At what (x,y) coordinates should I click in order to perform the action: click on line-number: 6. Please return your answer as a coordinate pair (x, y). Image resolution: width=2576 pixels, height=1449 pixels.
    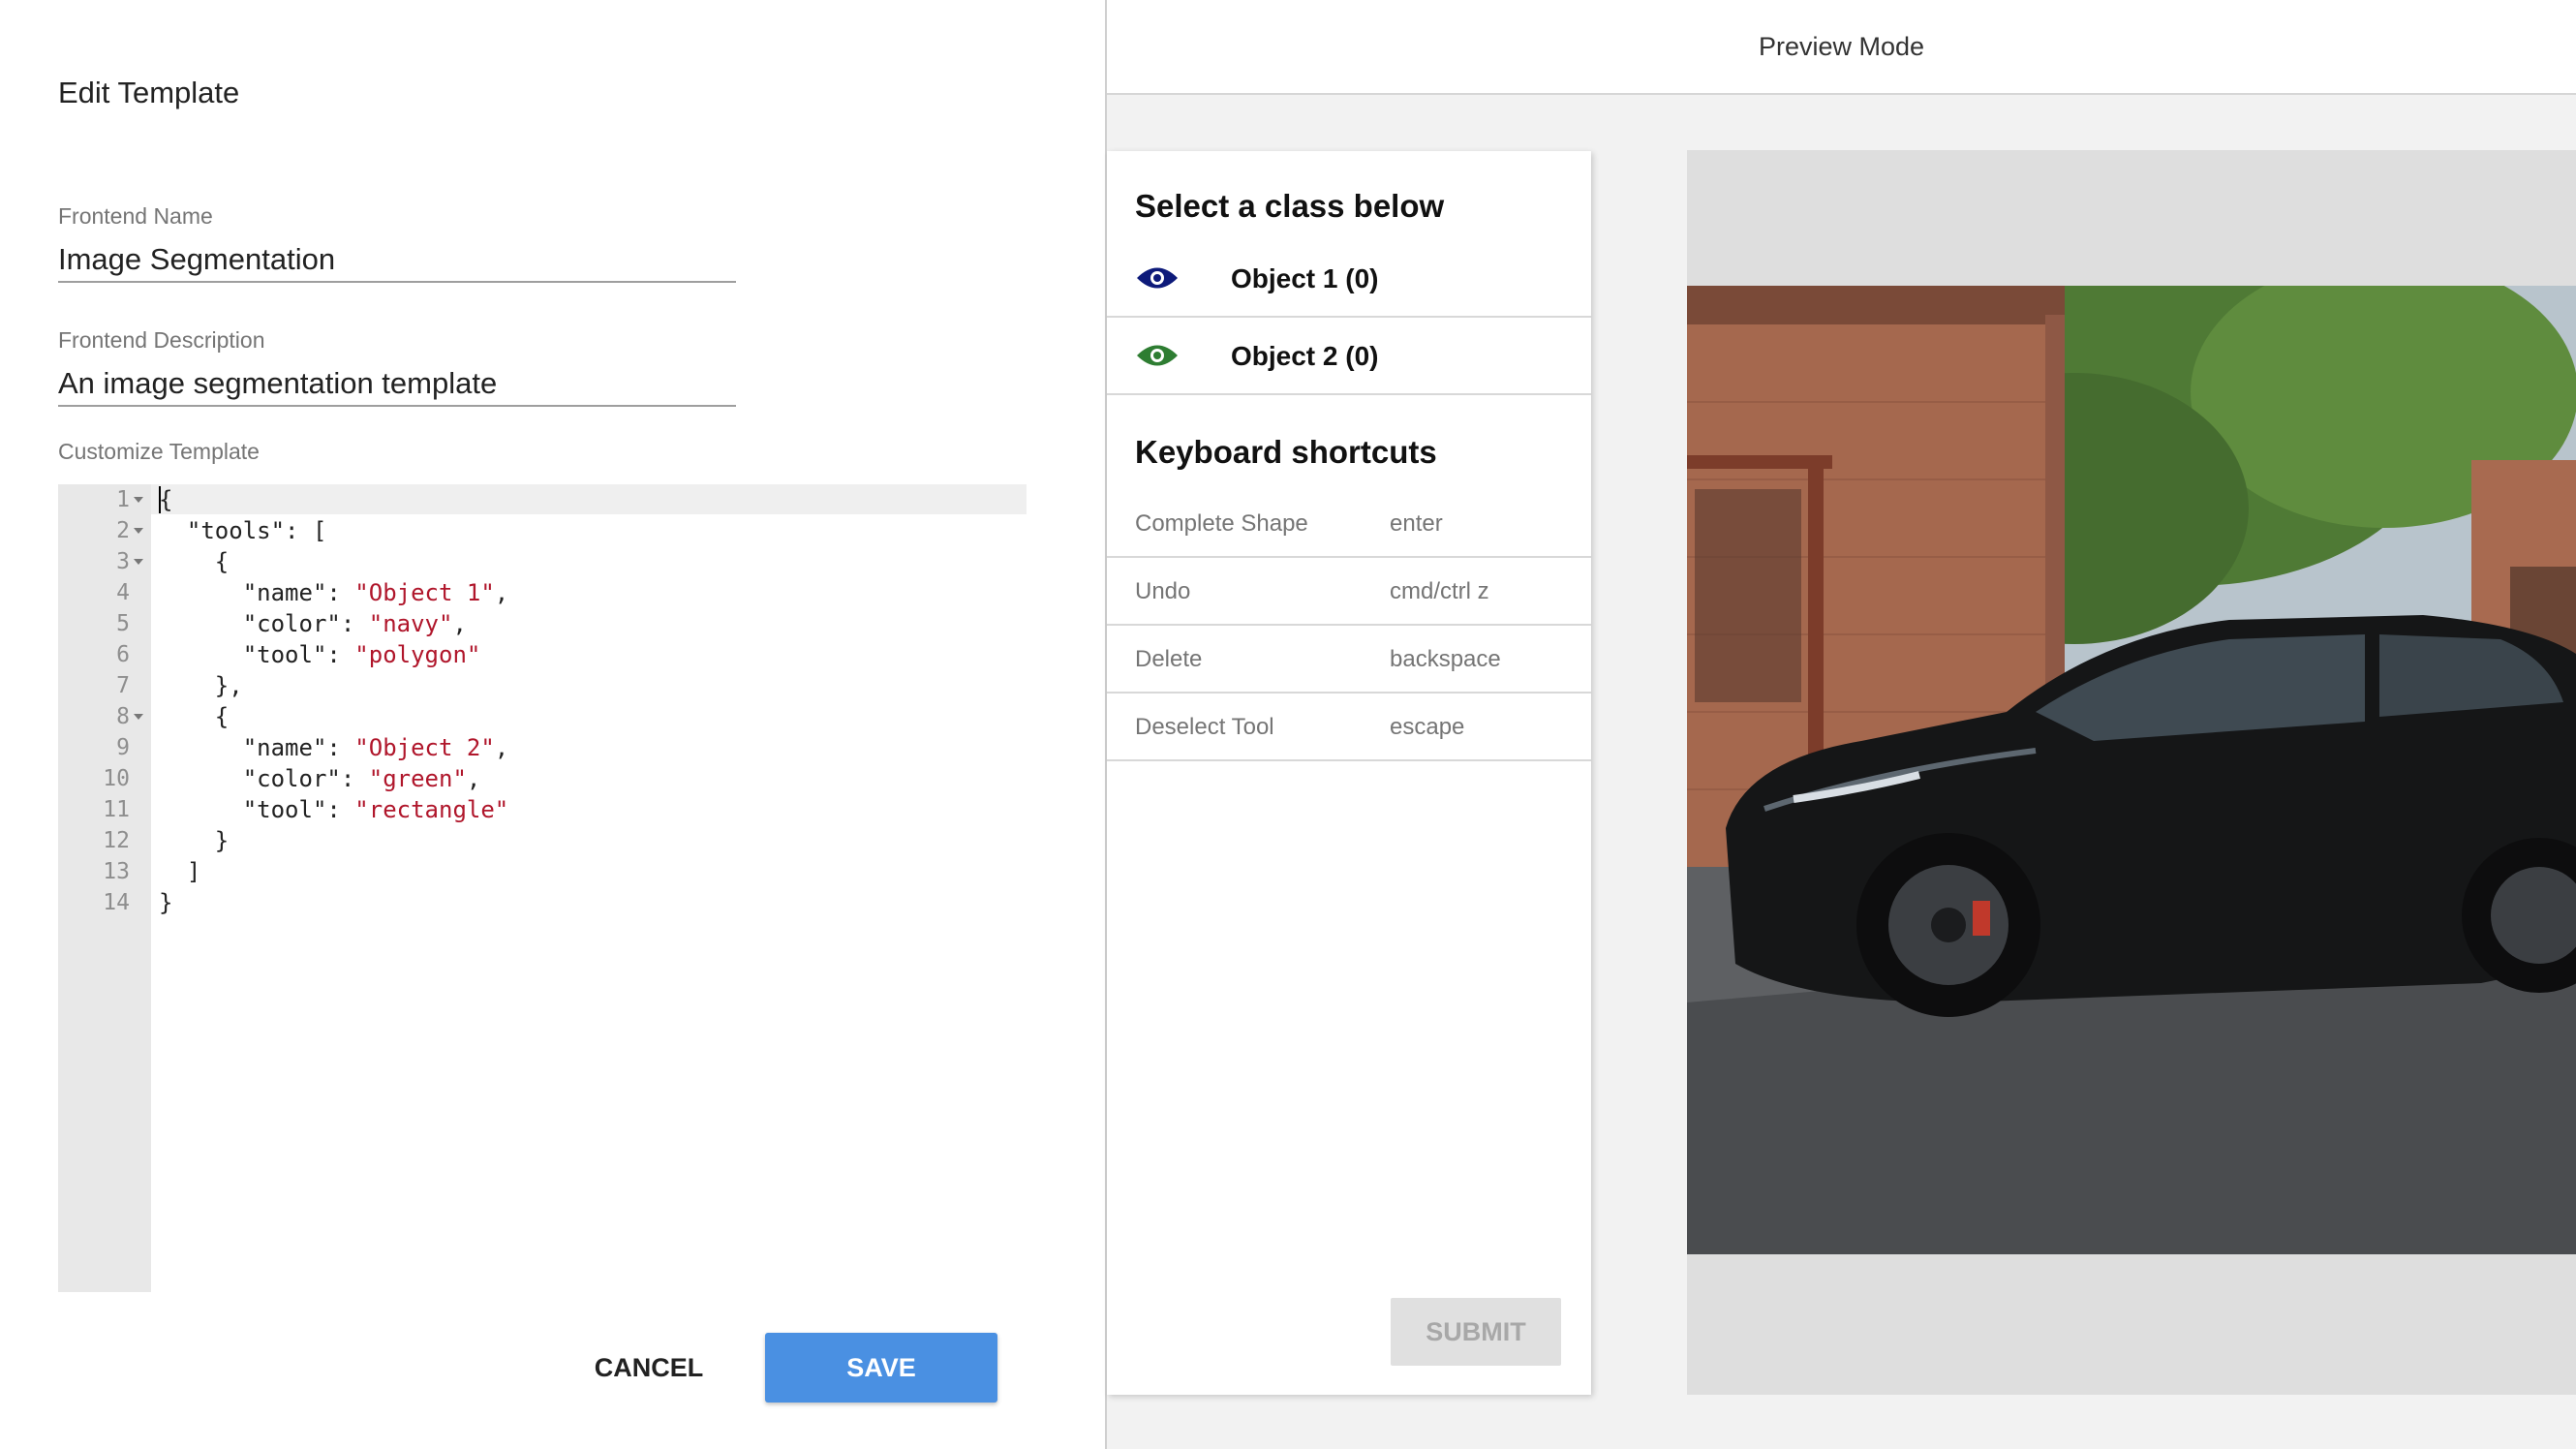
    Looking at the image, I should click on (123, 654).